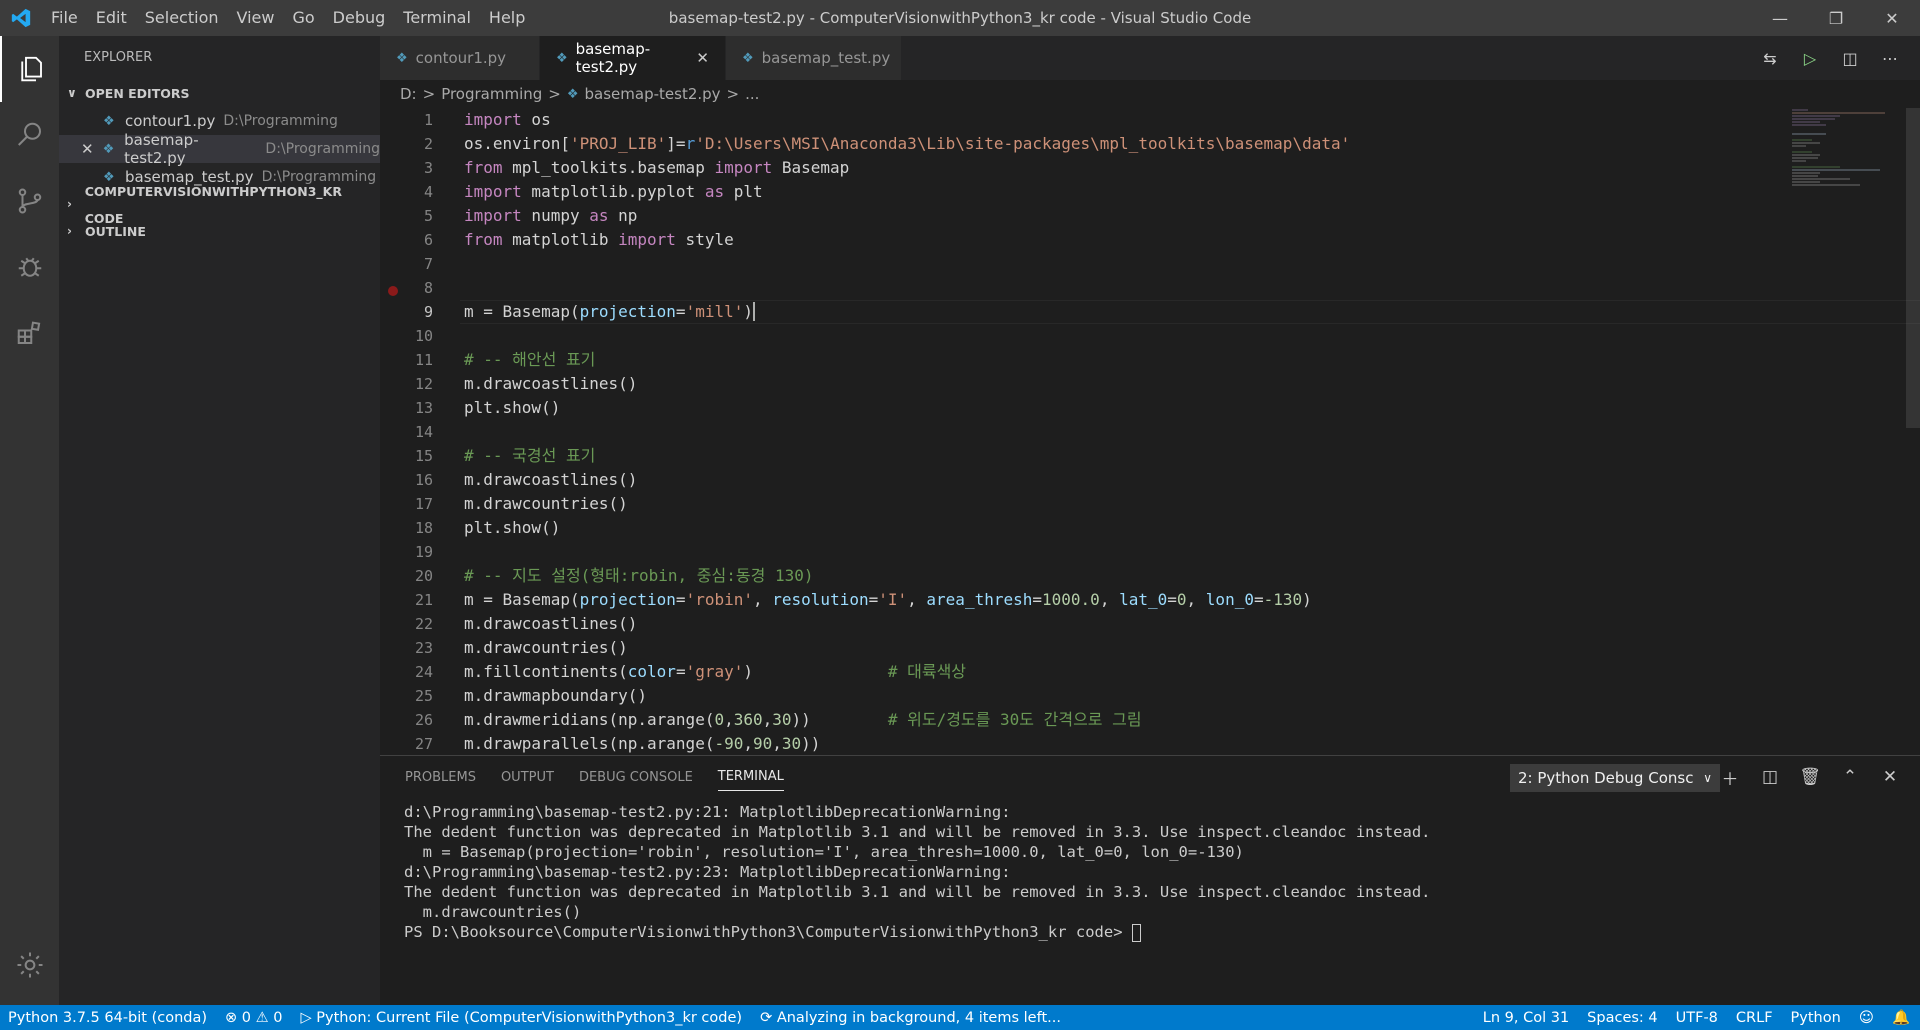 This screenshot has width=1920, height=1030. What do you see at coordinates (507, 18) in the screenshot?
I see `menu-help: Help` at bounding box center [507, 18].